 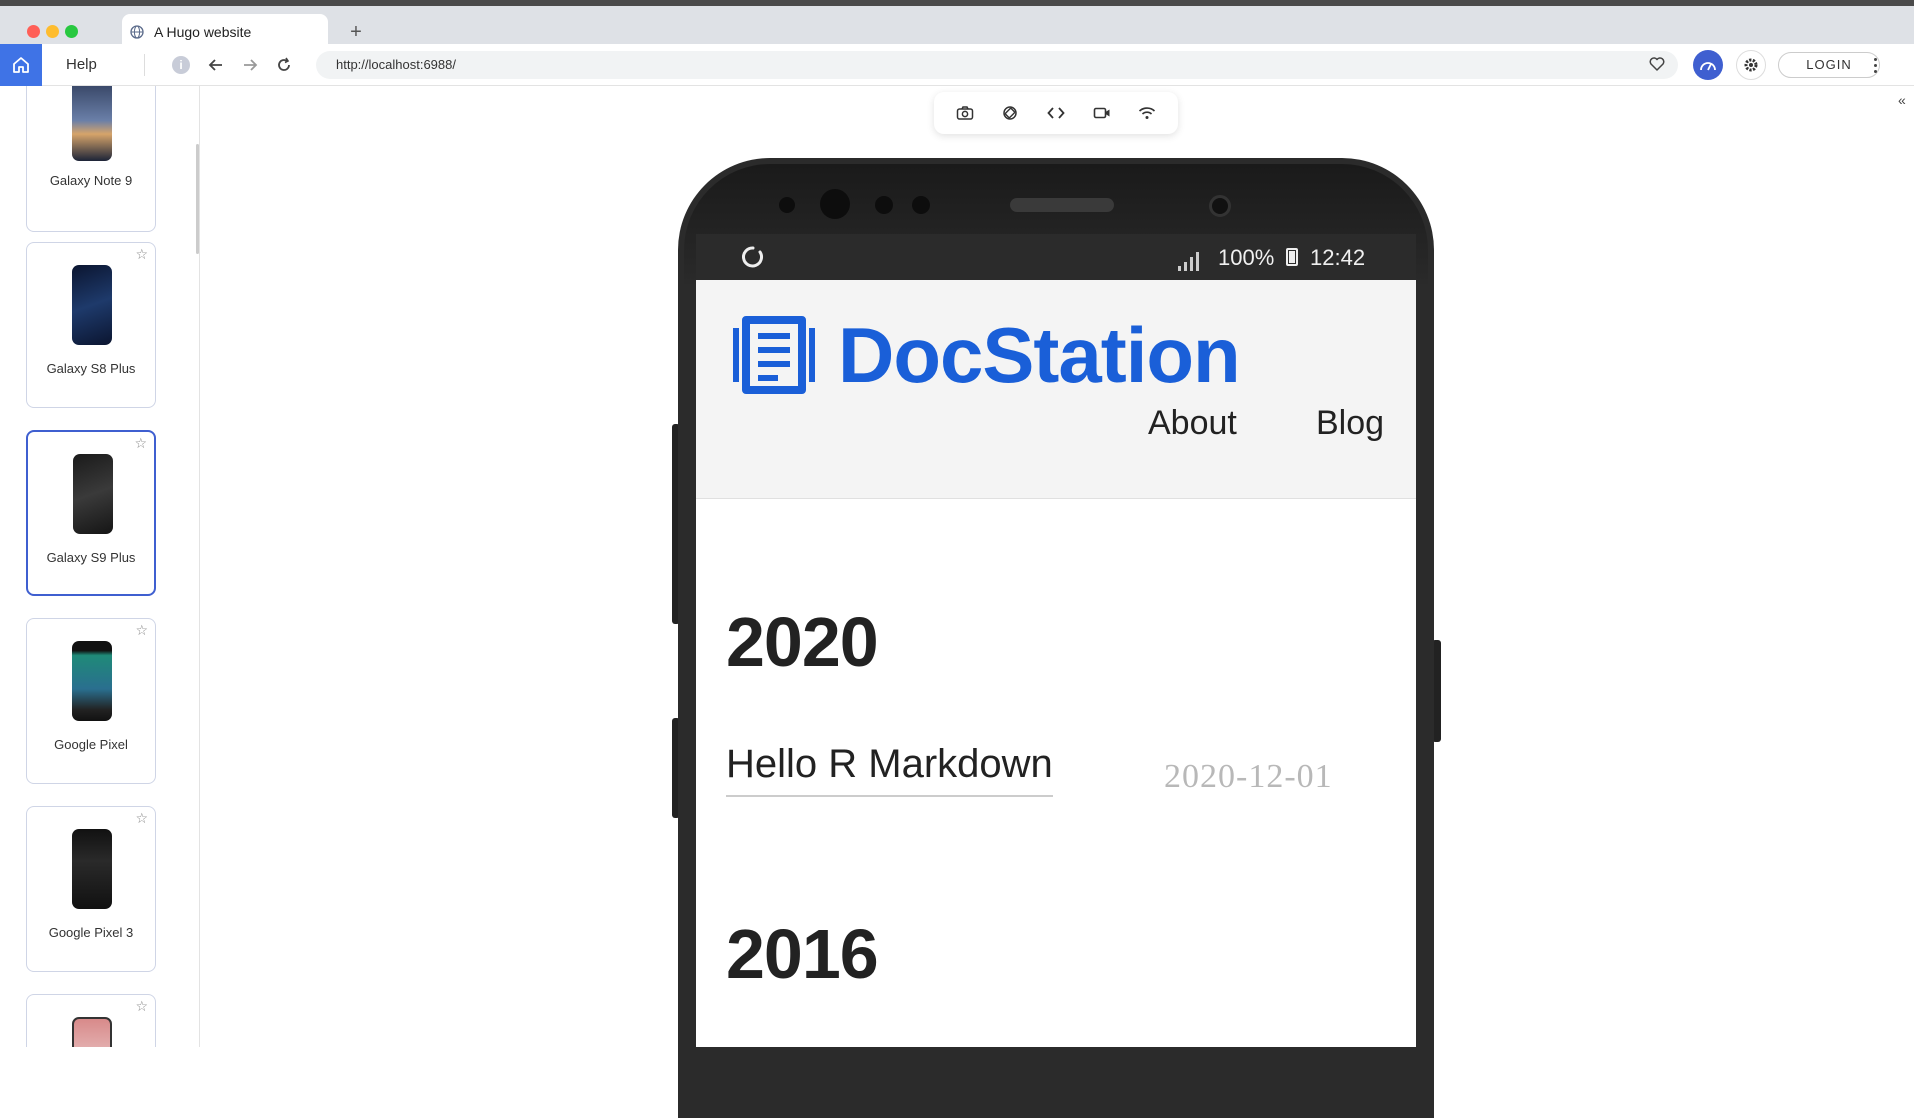 I want to click on device-card-google-pixel-3: ☆ Google Pixel 3, so click(x=91, y=889).